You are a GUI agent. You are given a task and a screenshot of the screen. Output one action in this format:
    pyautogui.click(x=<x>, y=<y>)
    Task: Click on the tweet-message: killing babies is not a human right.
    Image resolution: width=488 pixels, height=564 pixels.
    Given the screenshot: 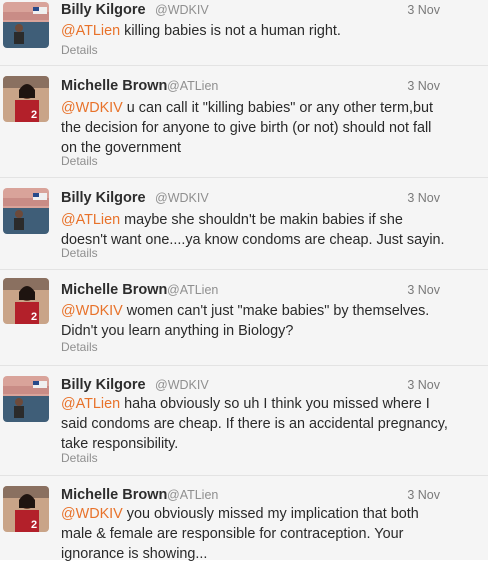 What is the action you would take?
    pyautogui.click(x=230, y=31)
    